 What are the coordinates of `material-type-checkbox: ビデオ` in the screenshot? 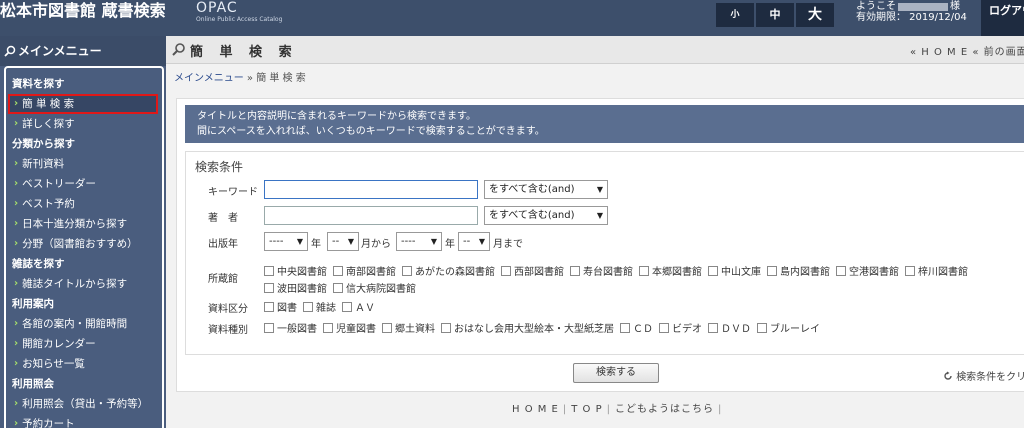 It's located at (680, 327).